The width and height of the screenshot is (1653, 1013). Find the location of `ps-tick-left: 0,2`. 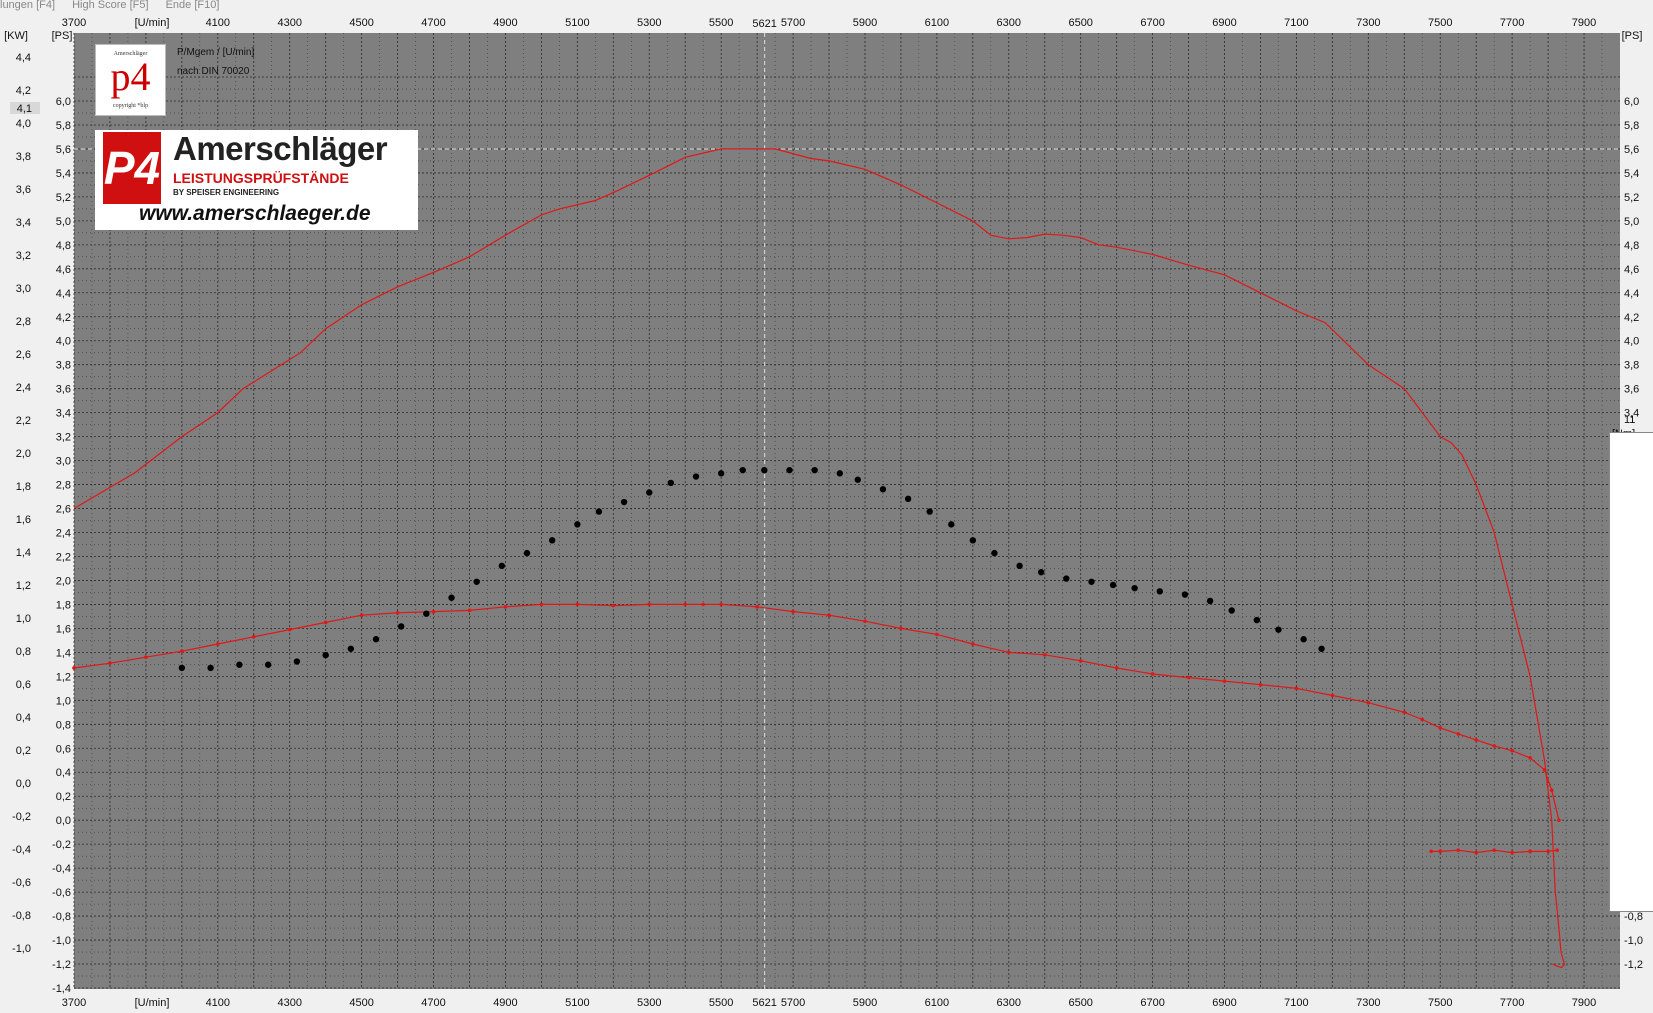

ps-tick-left: 0,2 is located at coordinates (63, 797).